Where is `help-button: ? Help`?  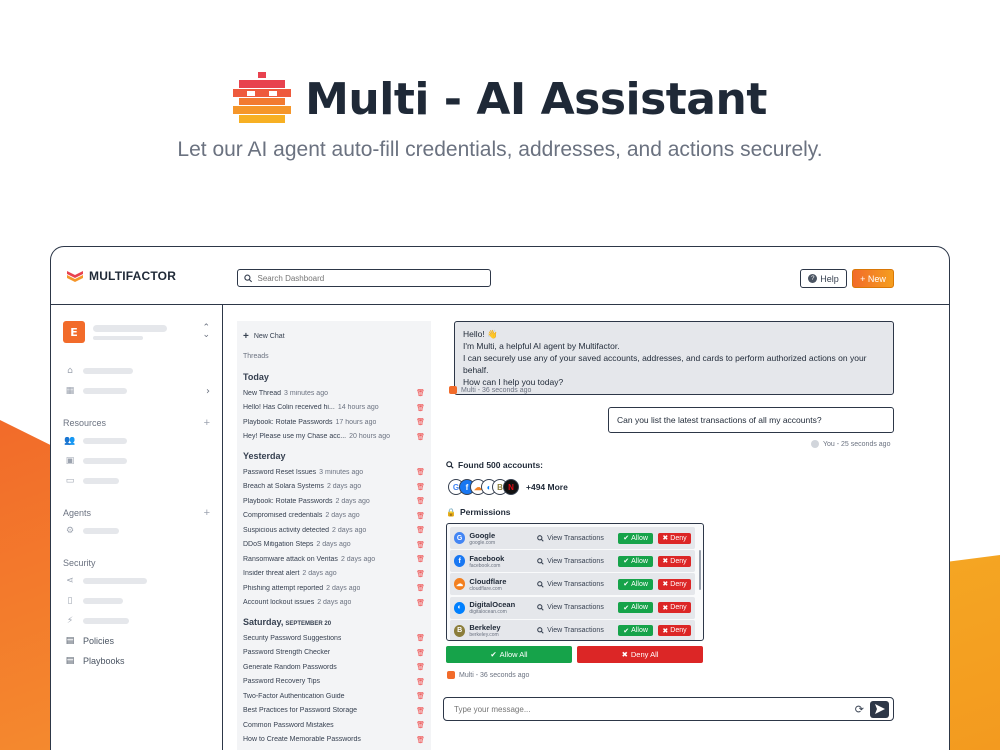 help-button: ? Help is located at coordinates (823, 278).